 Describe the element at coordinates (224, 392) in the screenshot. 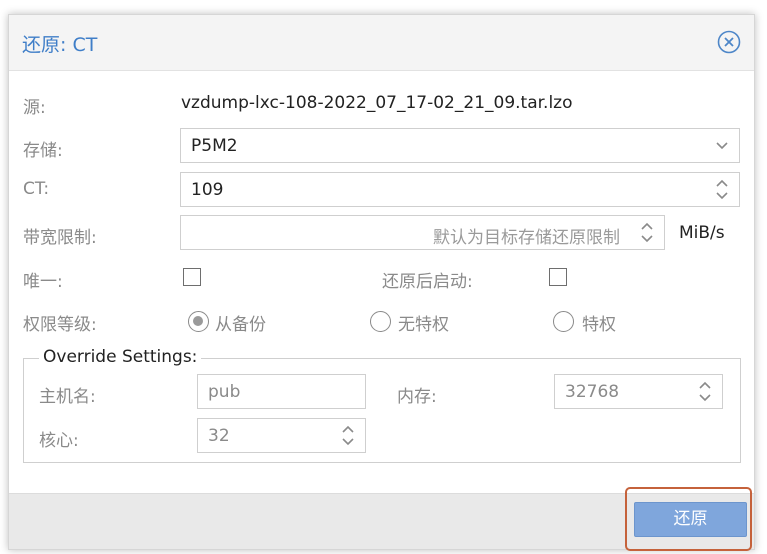

I see `hostname-value: pub` at that location.